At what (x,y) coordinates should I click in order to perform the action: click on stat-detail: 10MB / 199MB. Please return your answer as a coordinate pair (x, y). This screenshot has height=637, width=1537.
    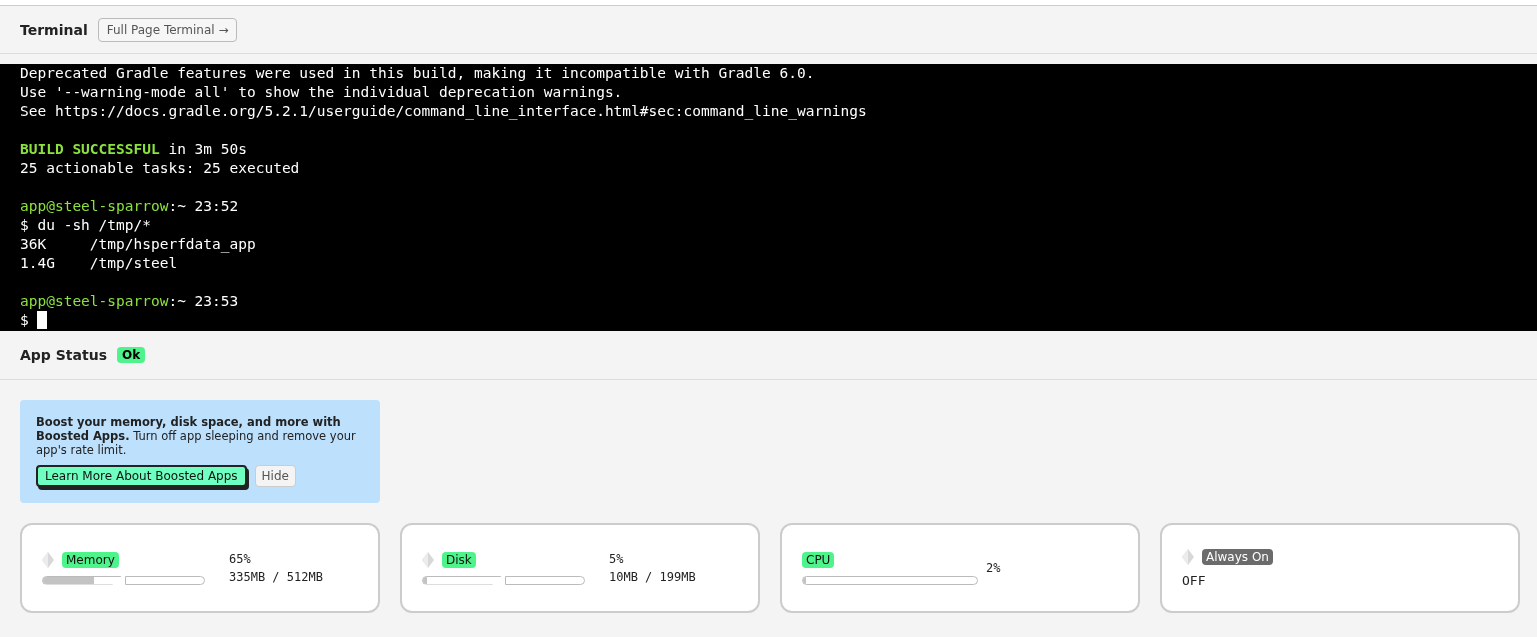
    Looking at the image, I should click on (652, 577).